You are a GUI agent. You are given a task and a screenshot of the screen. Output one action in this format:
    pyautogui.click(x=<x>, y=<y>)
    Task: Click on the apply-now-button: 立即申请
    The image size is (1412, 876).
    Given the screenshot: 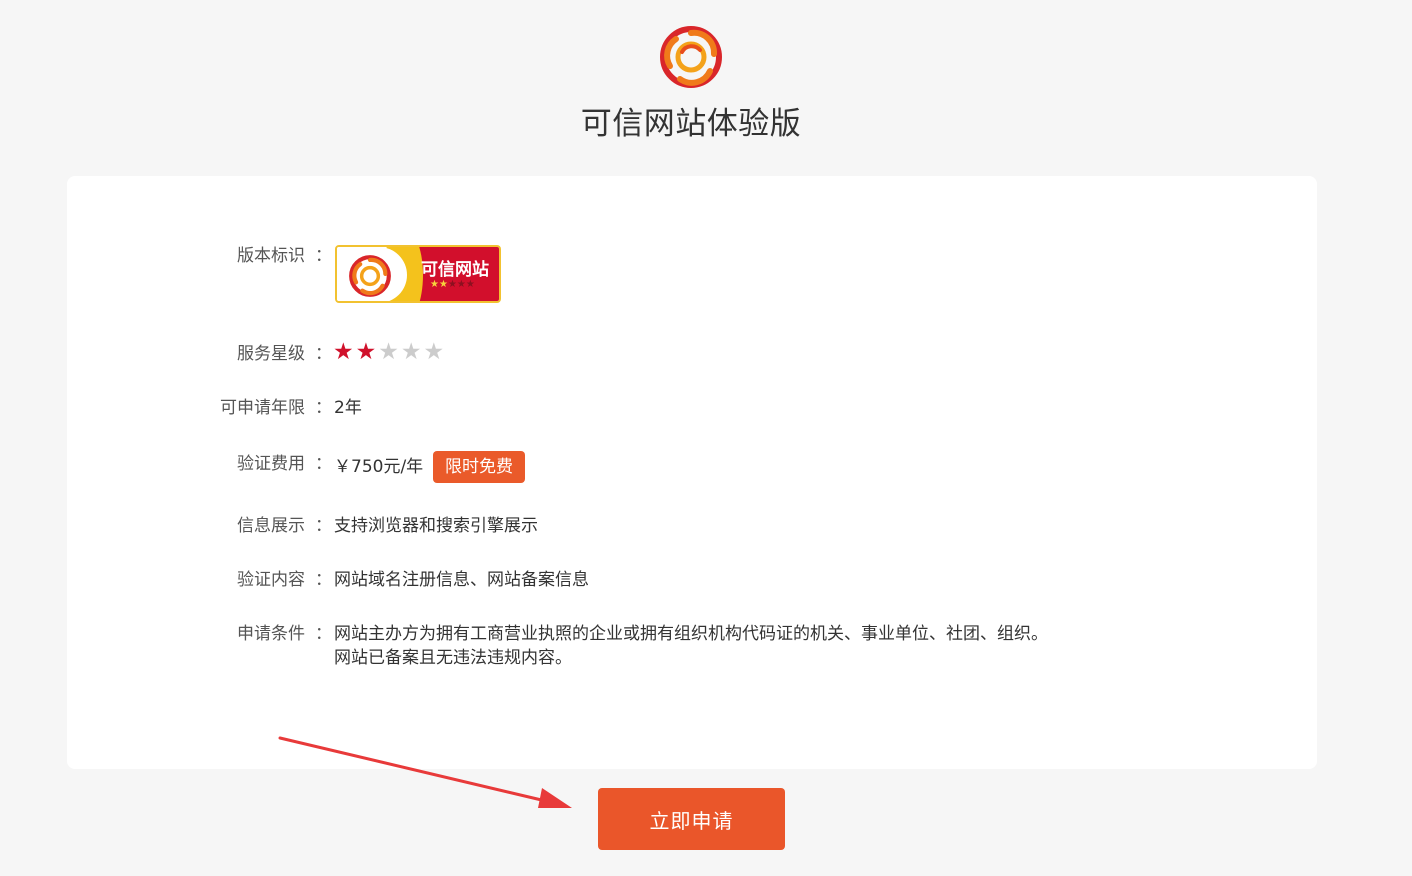 What is the action you would take?
    pyautogui.click(x=691, y=819)
    